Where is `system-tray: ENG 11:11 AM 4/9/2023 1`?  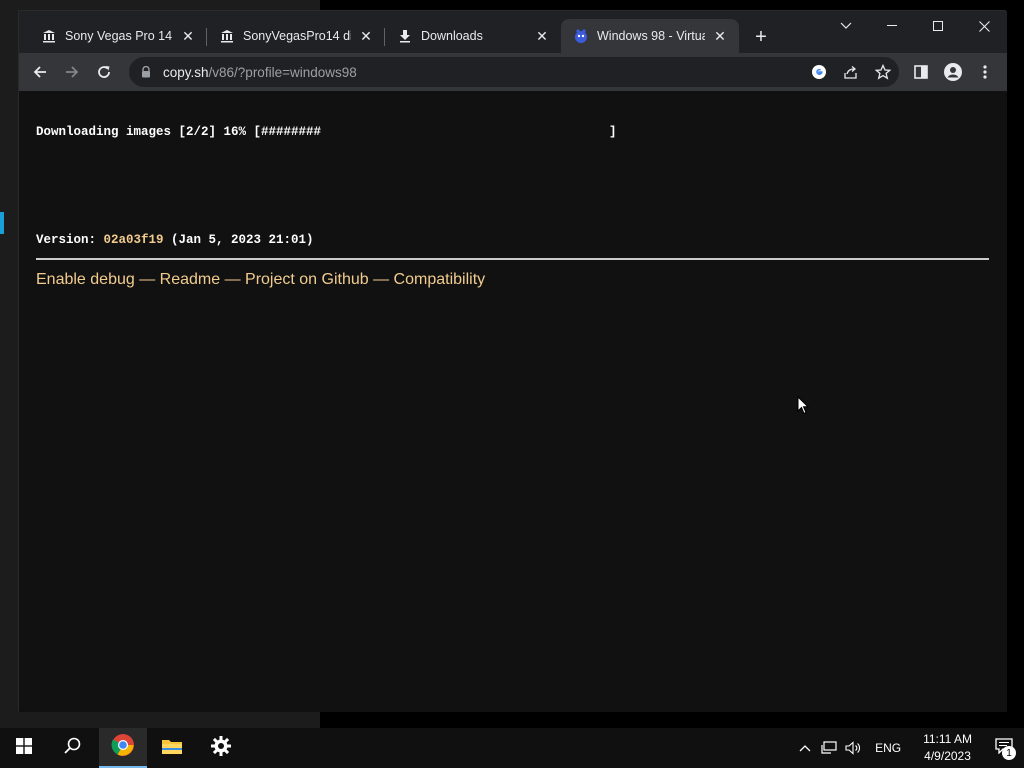 system-tray: ENG 11:11 AM 4/9/2023 1 is located at coordinates (908, 748).